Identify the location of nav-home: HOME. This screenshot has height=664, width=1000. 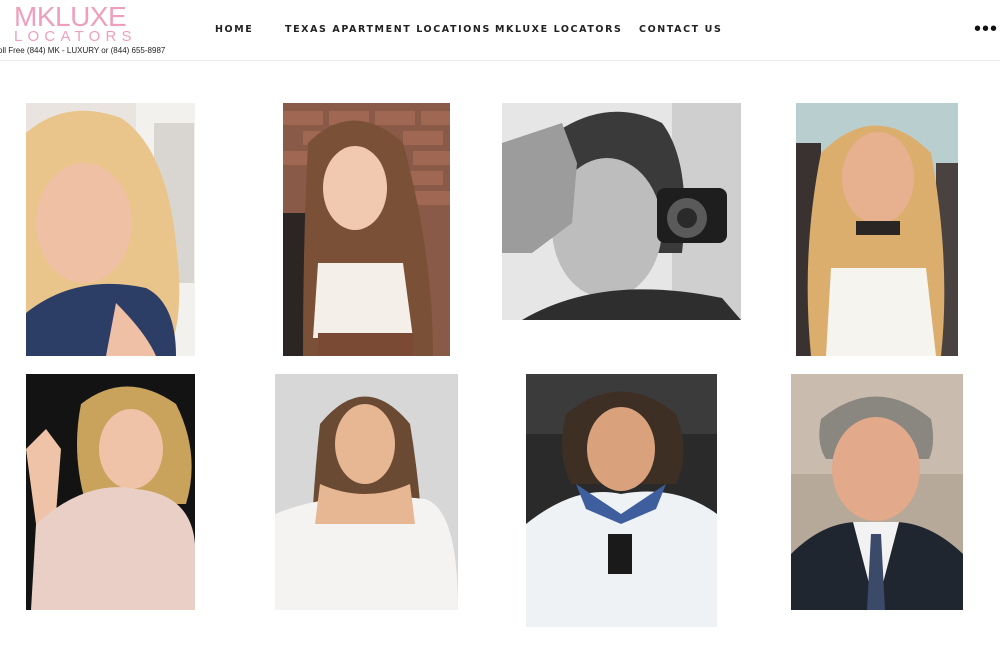
(234, 29).